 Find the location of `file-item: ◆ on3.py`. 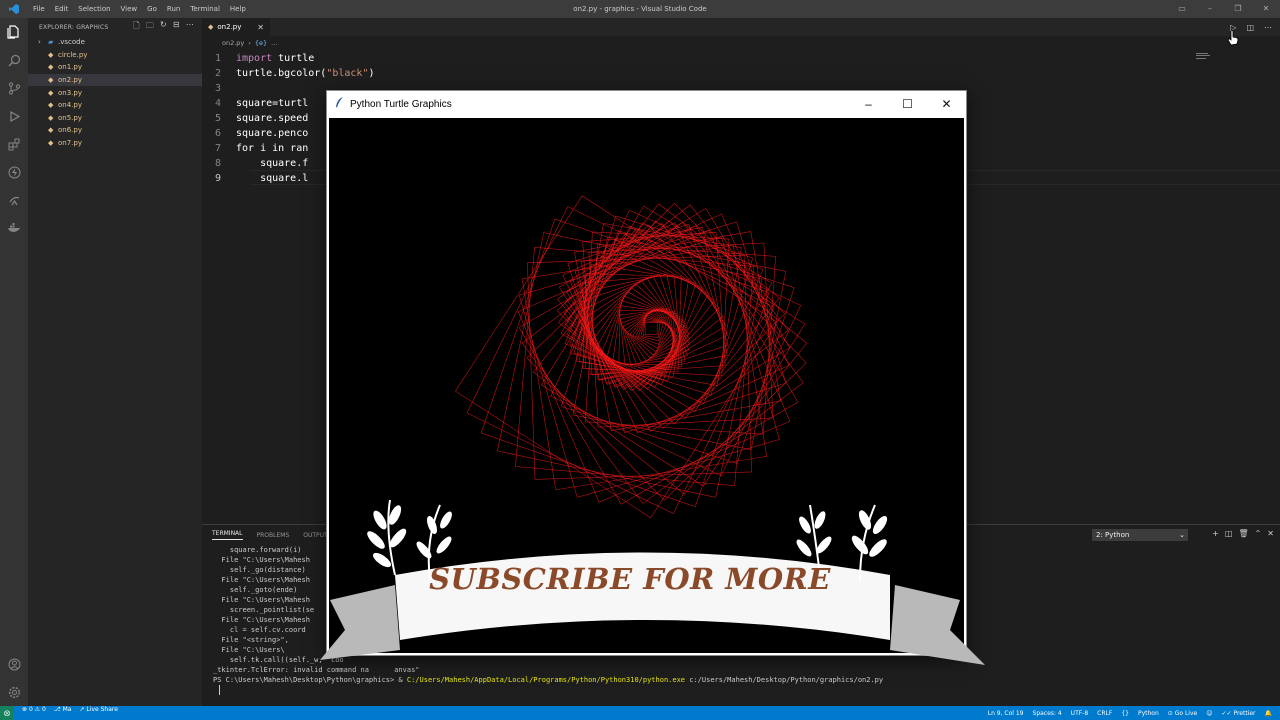

file-item: ◆ on3.py is located at coordinates (115, 92).